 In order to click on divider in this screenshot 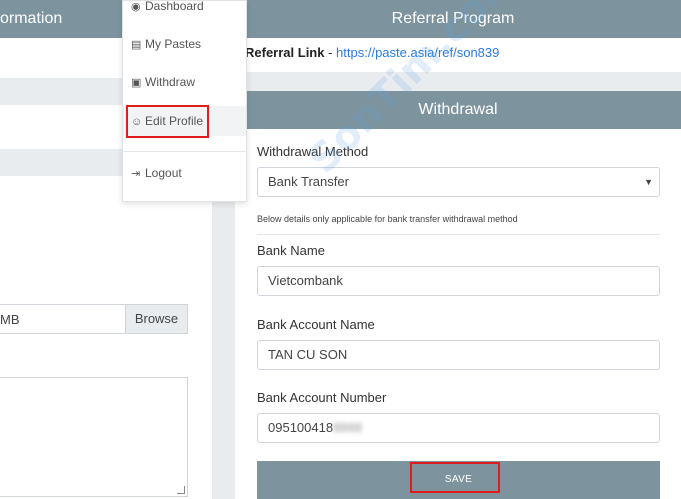, I will do `click(458, 234)`.